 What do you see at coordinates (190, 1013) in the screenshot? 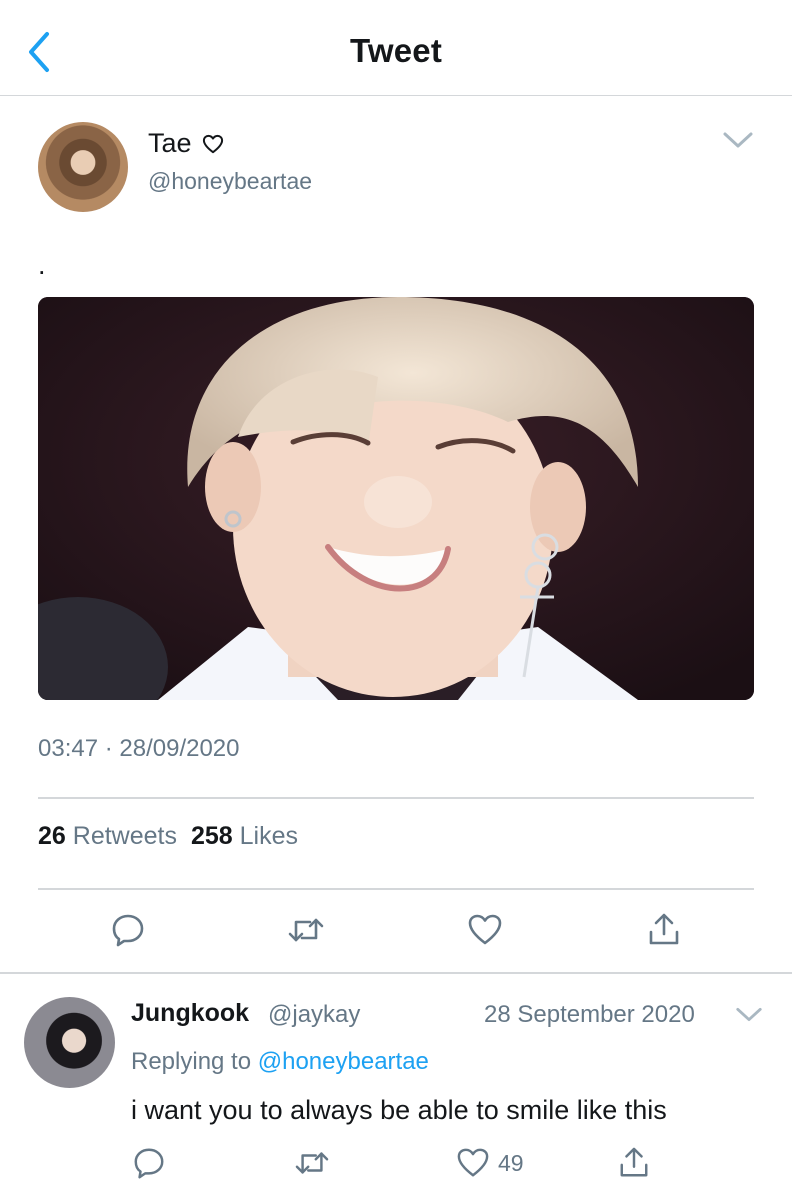
I see `reply-author-name: Jungkook` at bounding box center [190, 1013].